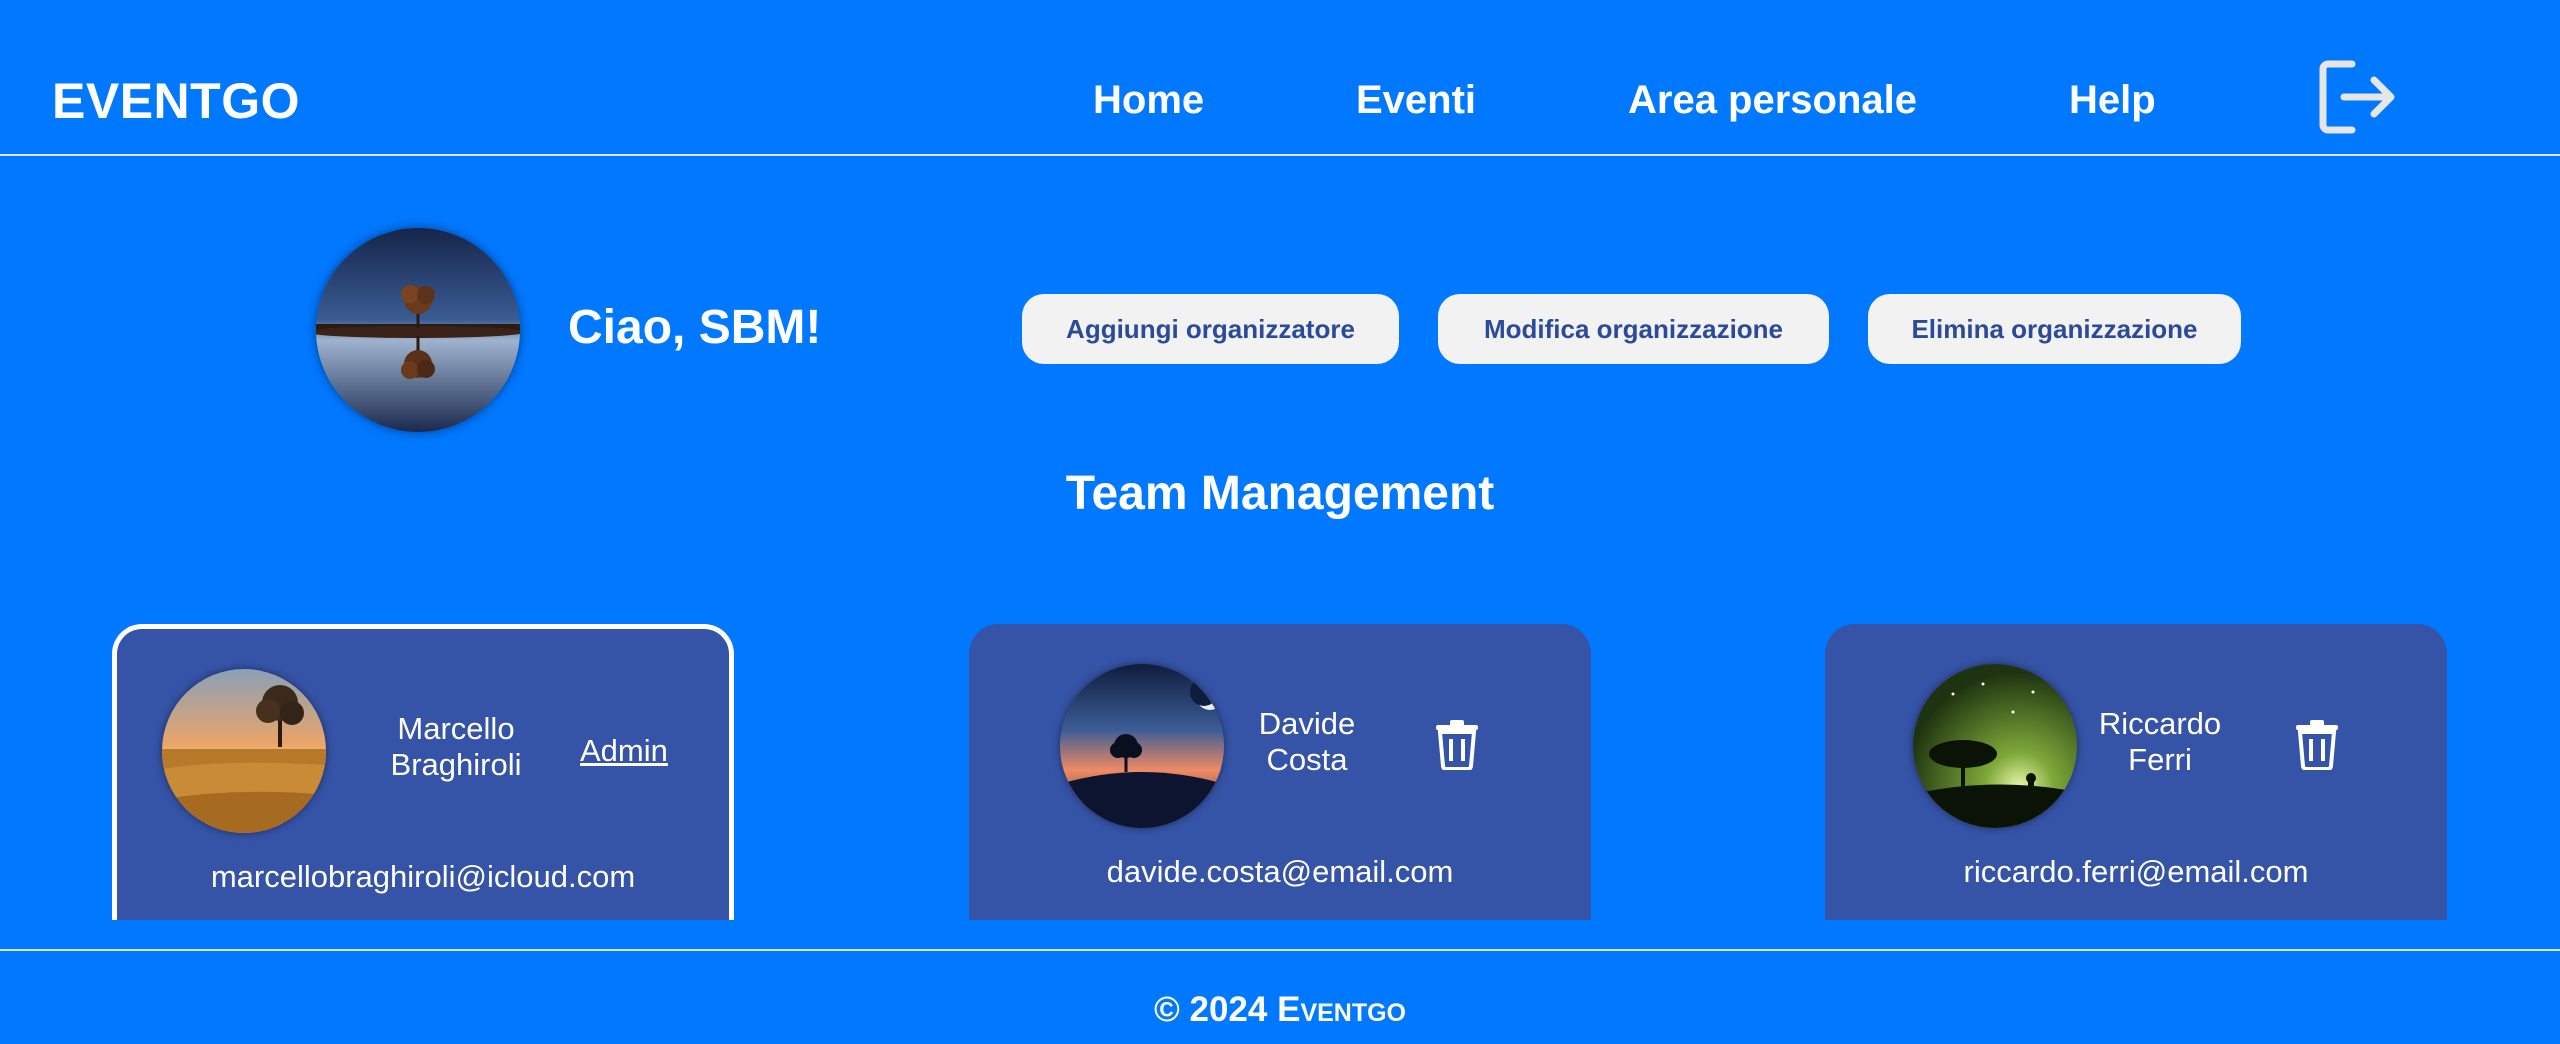  What do you see at coordinates (423, 876) in the screenshot?
I see `member-email: marcellobraghiroli@icloud.com` at bounding box center [423, 876].